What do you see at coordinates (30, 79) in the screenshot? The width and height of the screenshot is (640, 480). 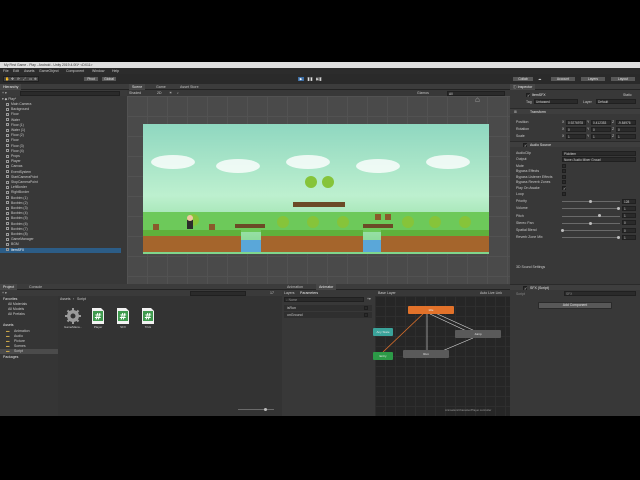 I see `rect-tool-icon: ▭` at bounding box center [30, 79].